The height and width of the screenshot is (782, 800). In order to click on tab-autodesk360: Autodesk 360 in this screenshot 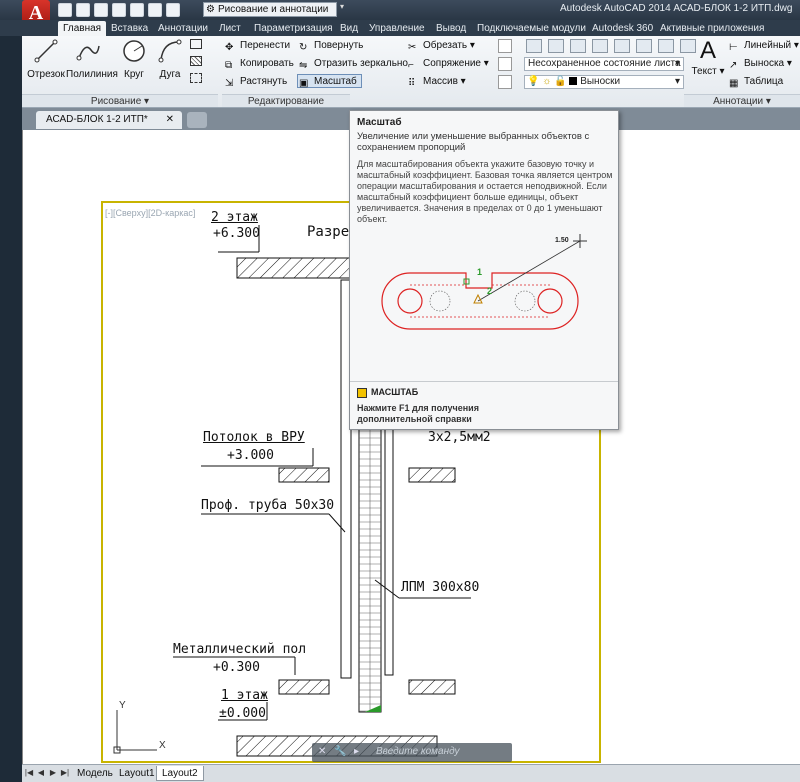, I will do `click(622, 28)`.